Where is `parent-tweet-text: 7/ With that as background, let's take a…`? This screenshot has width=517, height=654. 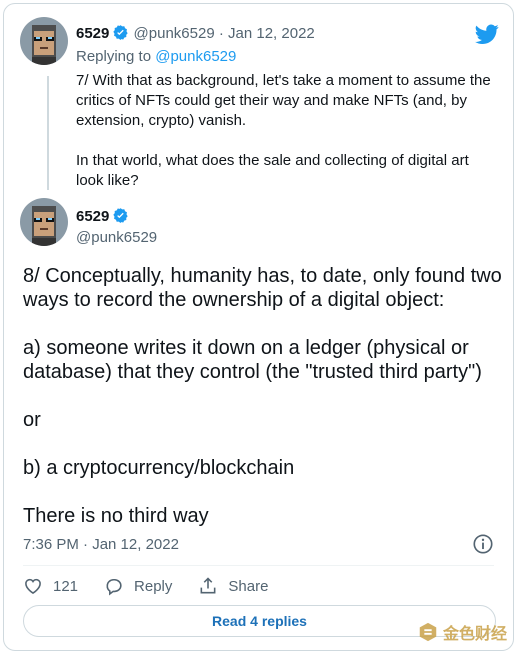
parent-tweet-text: 7/ With that as background, let's take a… is located at coordinates (286, 131).